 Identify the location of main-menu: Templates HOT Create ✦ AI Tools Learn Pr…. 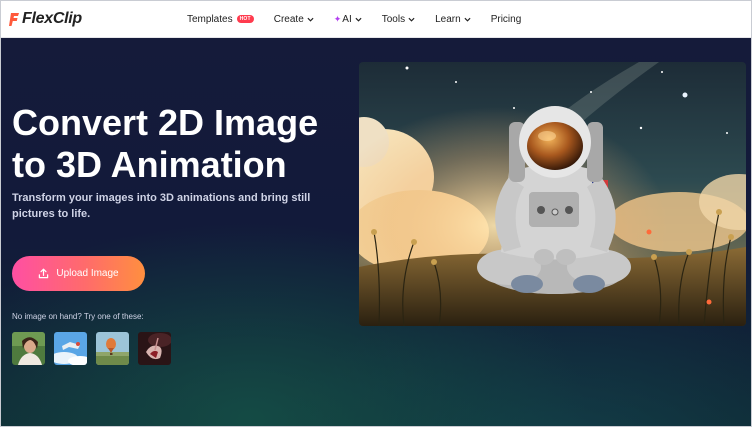
(364, 19).